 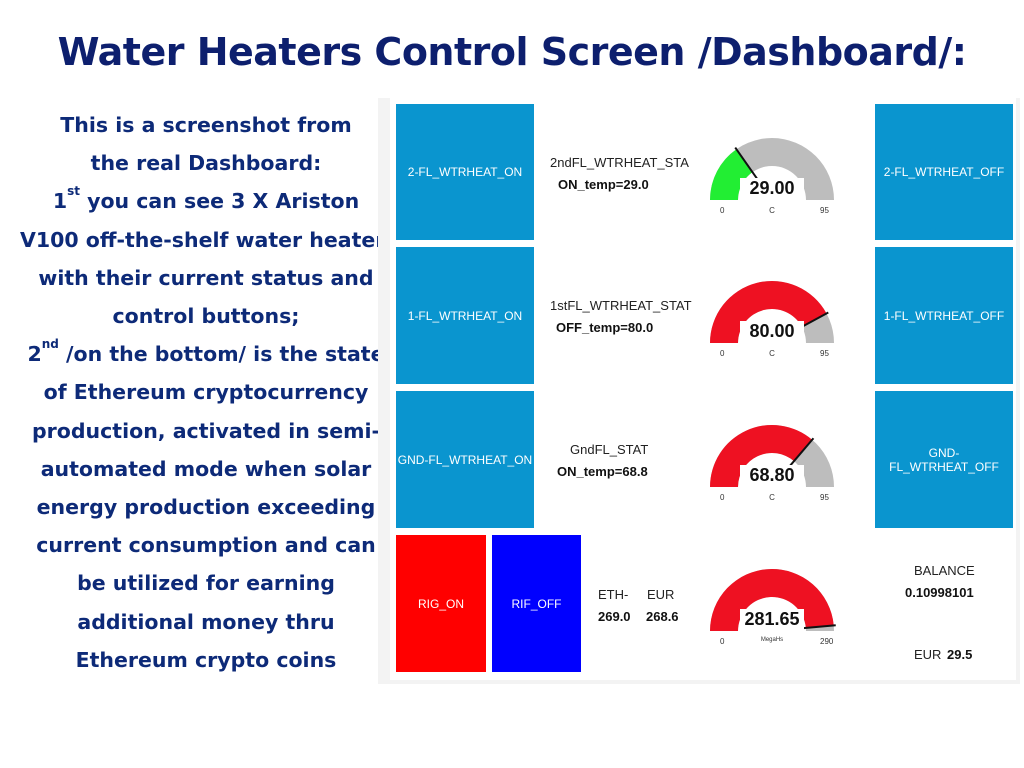 I want to click on floor1-status-value: OFF_temp=80.0, so click(x=605, y=327).